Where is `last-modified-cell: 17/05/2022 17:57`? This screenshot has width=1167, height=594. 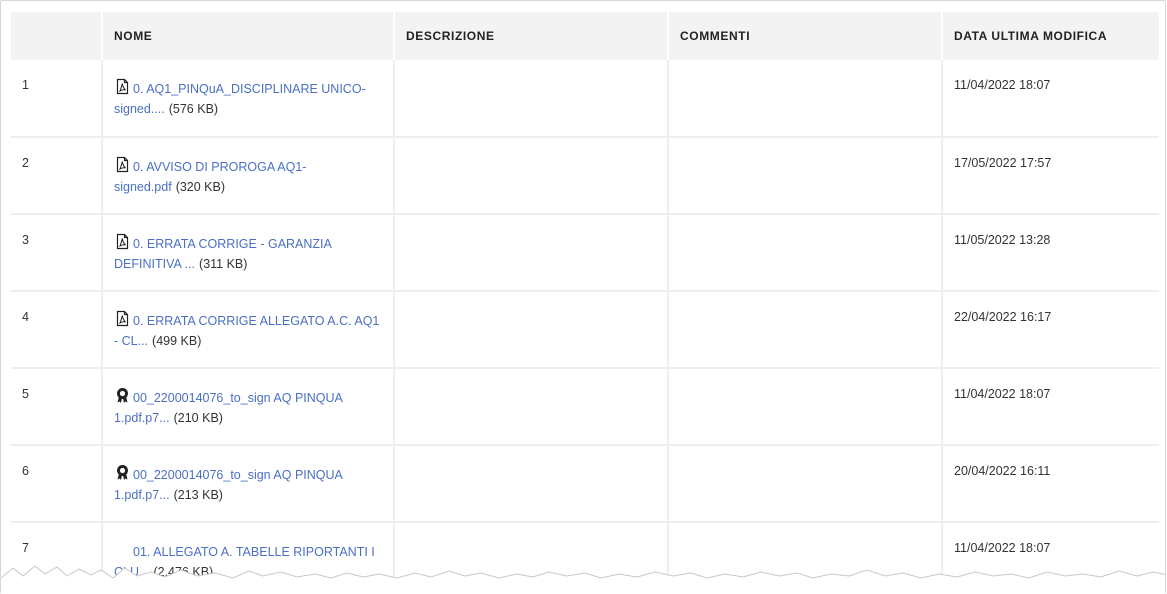
last-modified-cell: 17/05/2022 17:57 is located at coordinates (1050, 176).